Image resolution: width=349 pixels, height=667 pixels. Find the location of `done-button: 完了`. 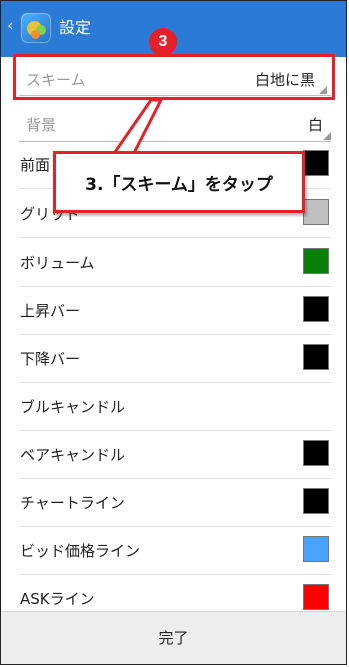

done-button: 完了 is located at coordinates (173, 638).